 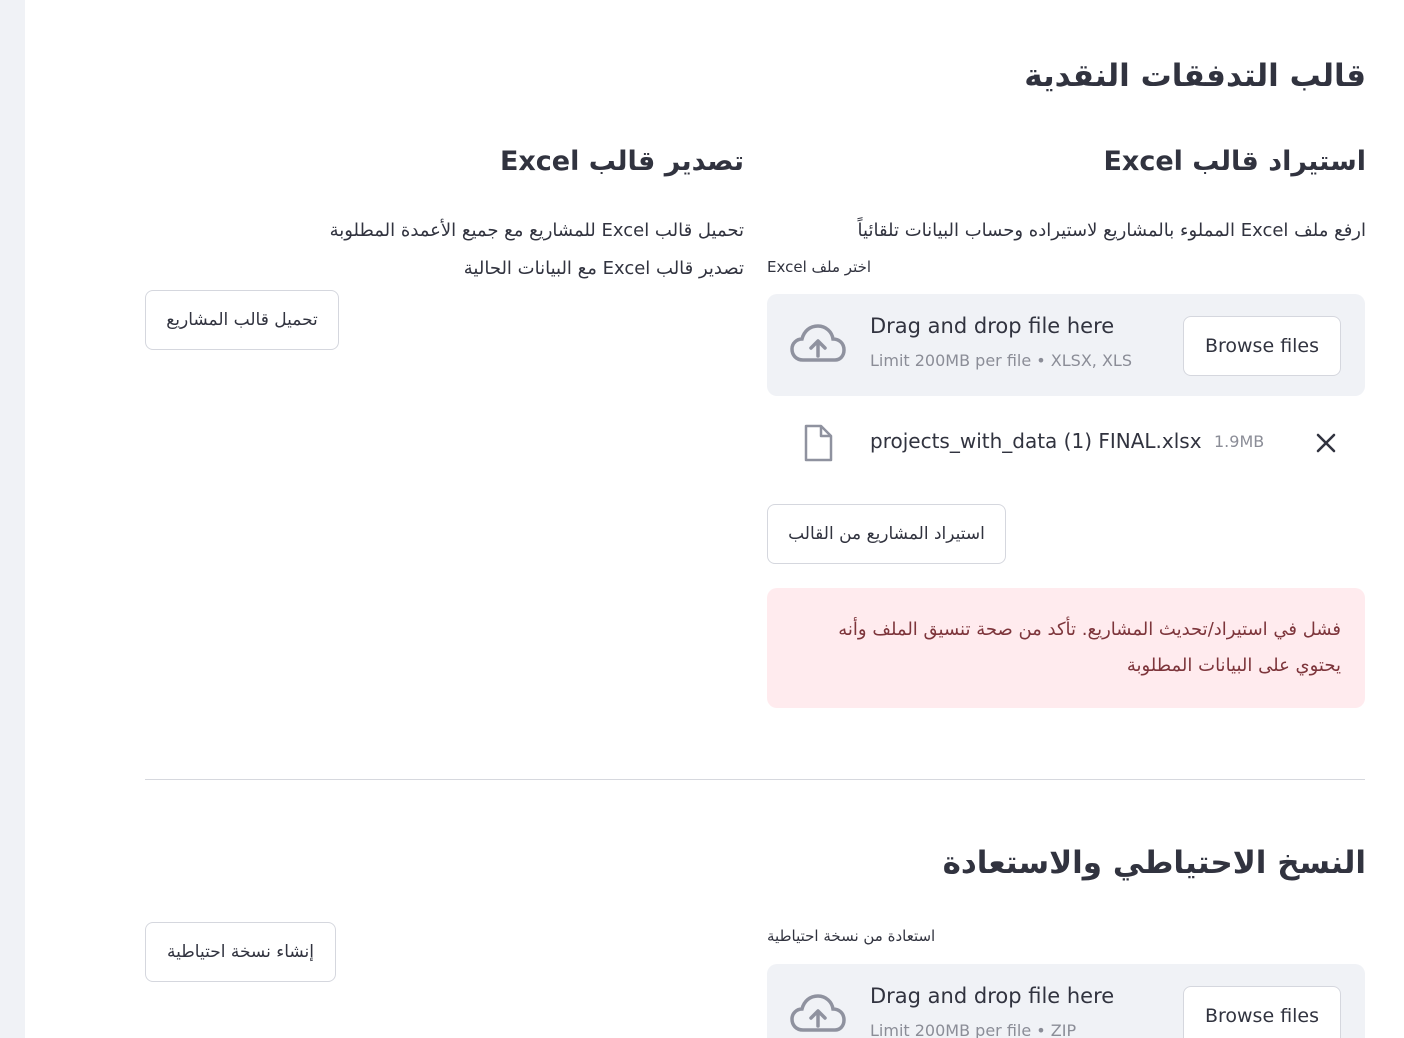 What do you see at coordinates (819, 267) in the screenshot?
I see `file-uploader-label: اختر ملف Excel` at bounding box center [819, 267].